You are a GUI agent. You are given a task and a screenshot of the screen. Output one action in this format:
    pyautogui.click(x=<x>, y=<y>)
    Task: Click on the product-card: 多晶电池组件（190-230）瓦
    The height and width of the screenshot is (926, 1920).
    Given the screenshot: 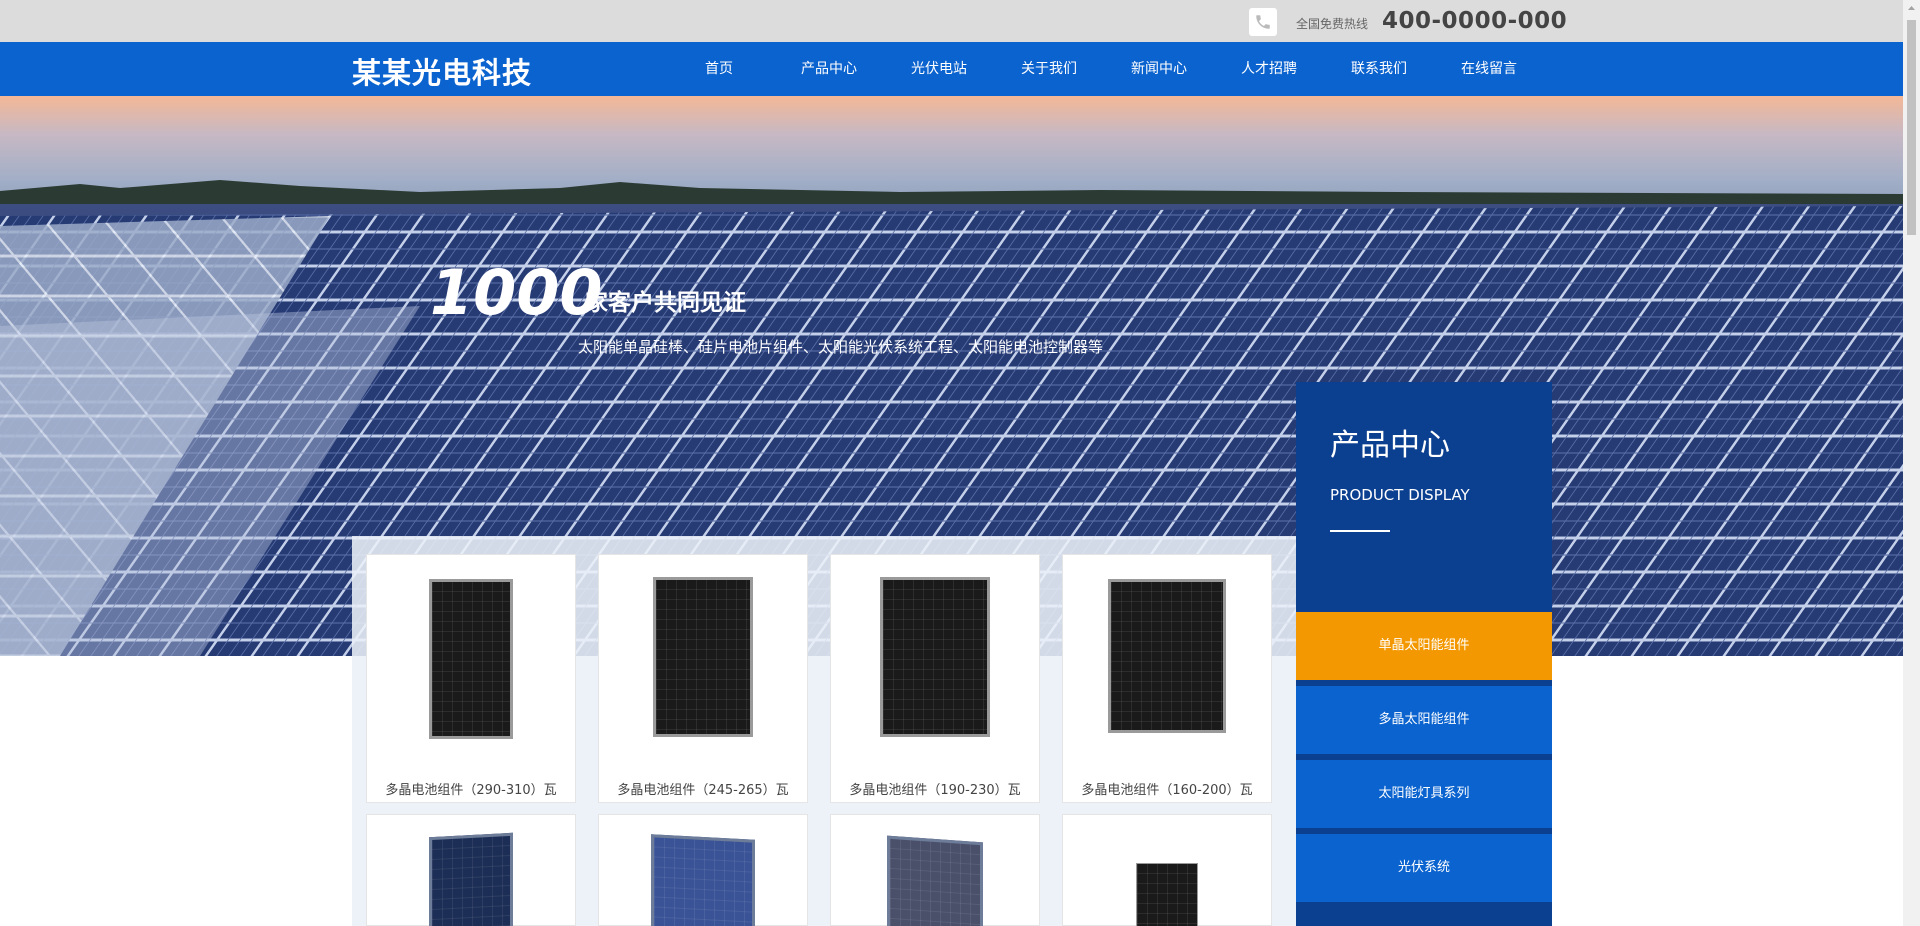 What is the action you would take?
    pyautogui.click(x=935, y=678)
    